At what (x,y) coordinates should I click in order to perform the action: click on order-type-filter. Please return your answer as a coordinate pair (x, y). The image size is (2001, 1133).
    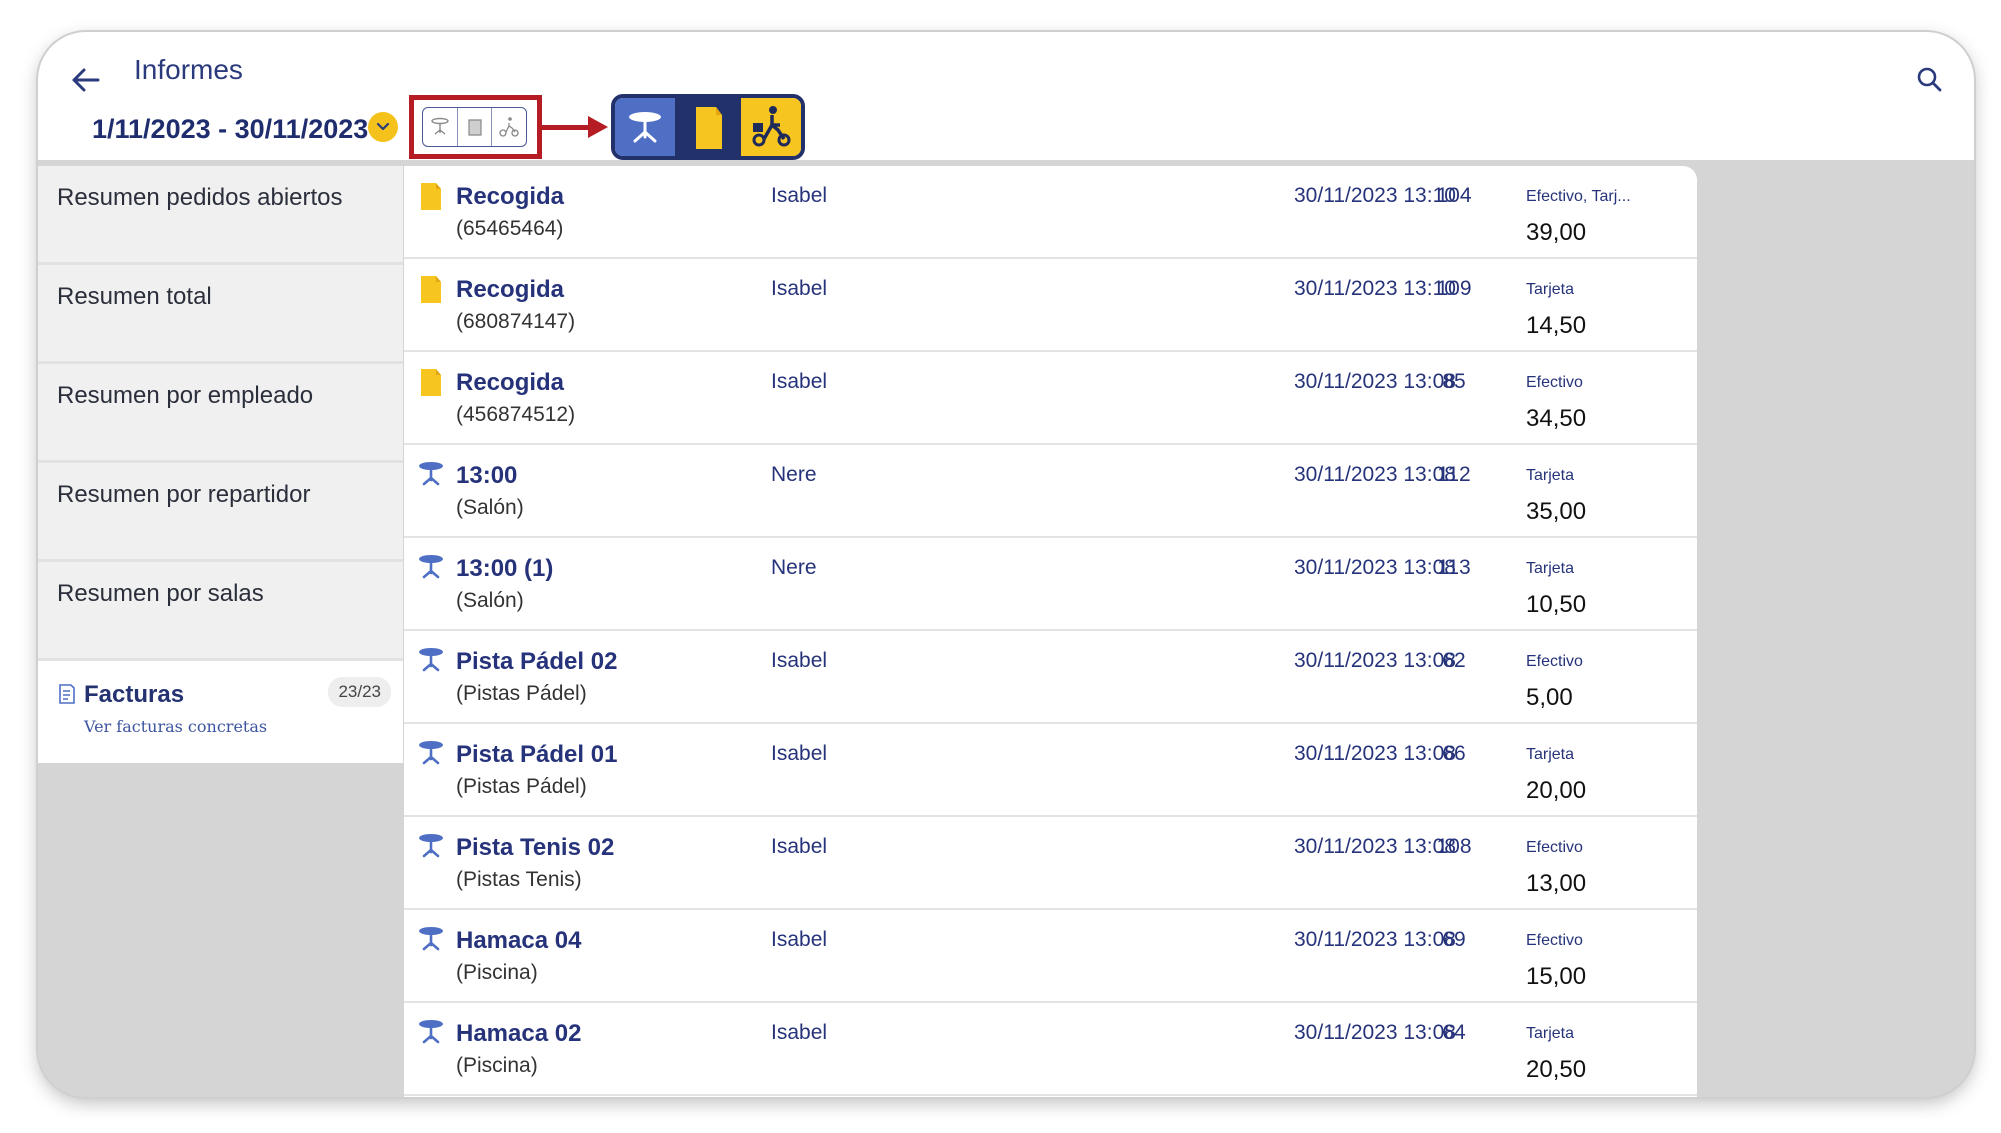
    Looking at the image, I should click on (708, 127).